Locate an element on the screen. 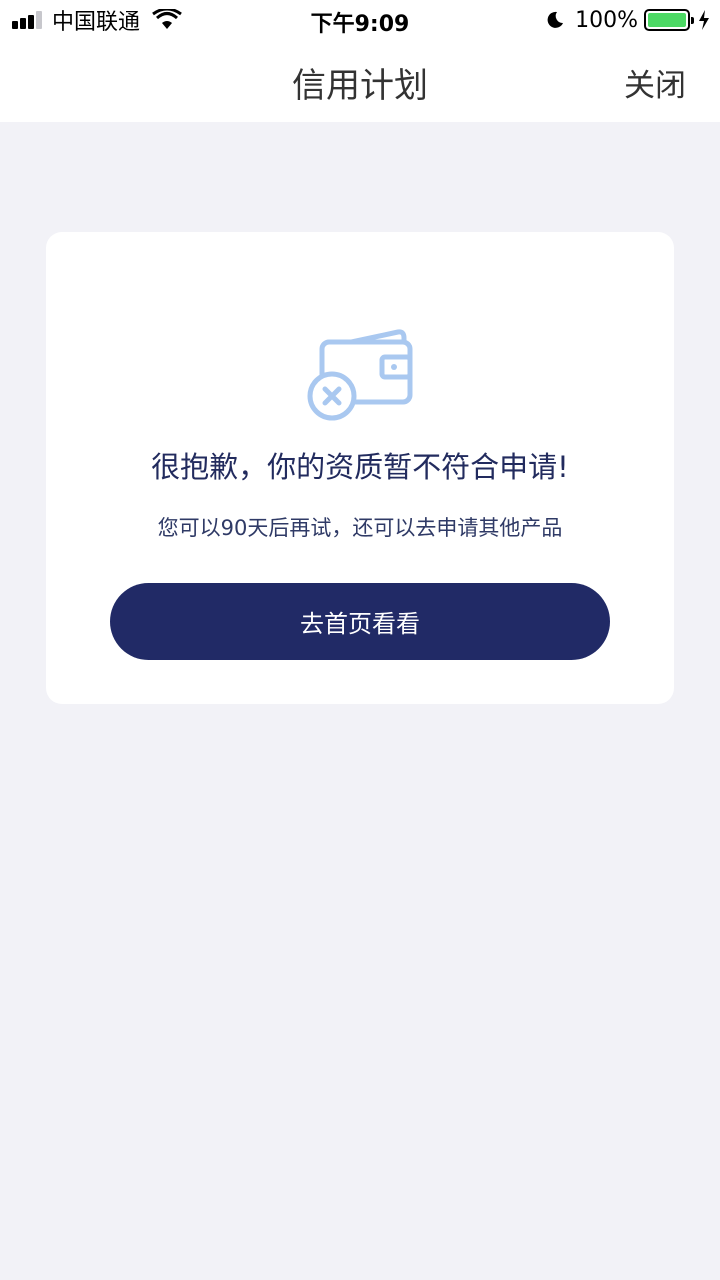  battery-fill is located at coordinates (667, 20).